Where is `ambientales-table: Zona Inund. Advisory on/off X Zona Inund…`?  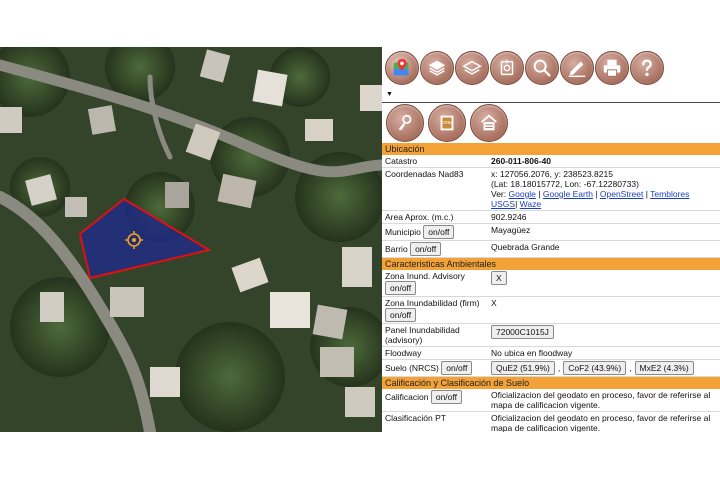
ambientales-table: Zona Inund. Advisory on/off X Zona Inund… is located at coordinates (551, 323).